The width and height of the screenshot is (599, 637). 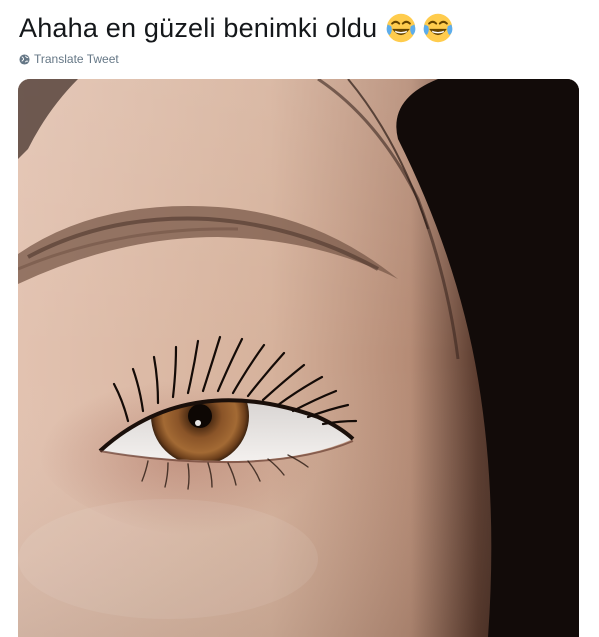 What do you see at coordinates (24, 59) in the screenshot?
I see `globe-icon` at bounding box center [24, 59].